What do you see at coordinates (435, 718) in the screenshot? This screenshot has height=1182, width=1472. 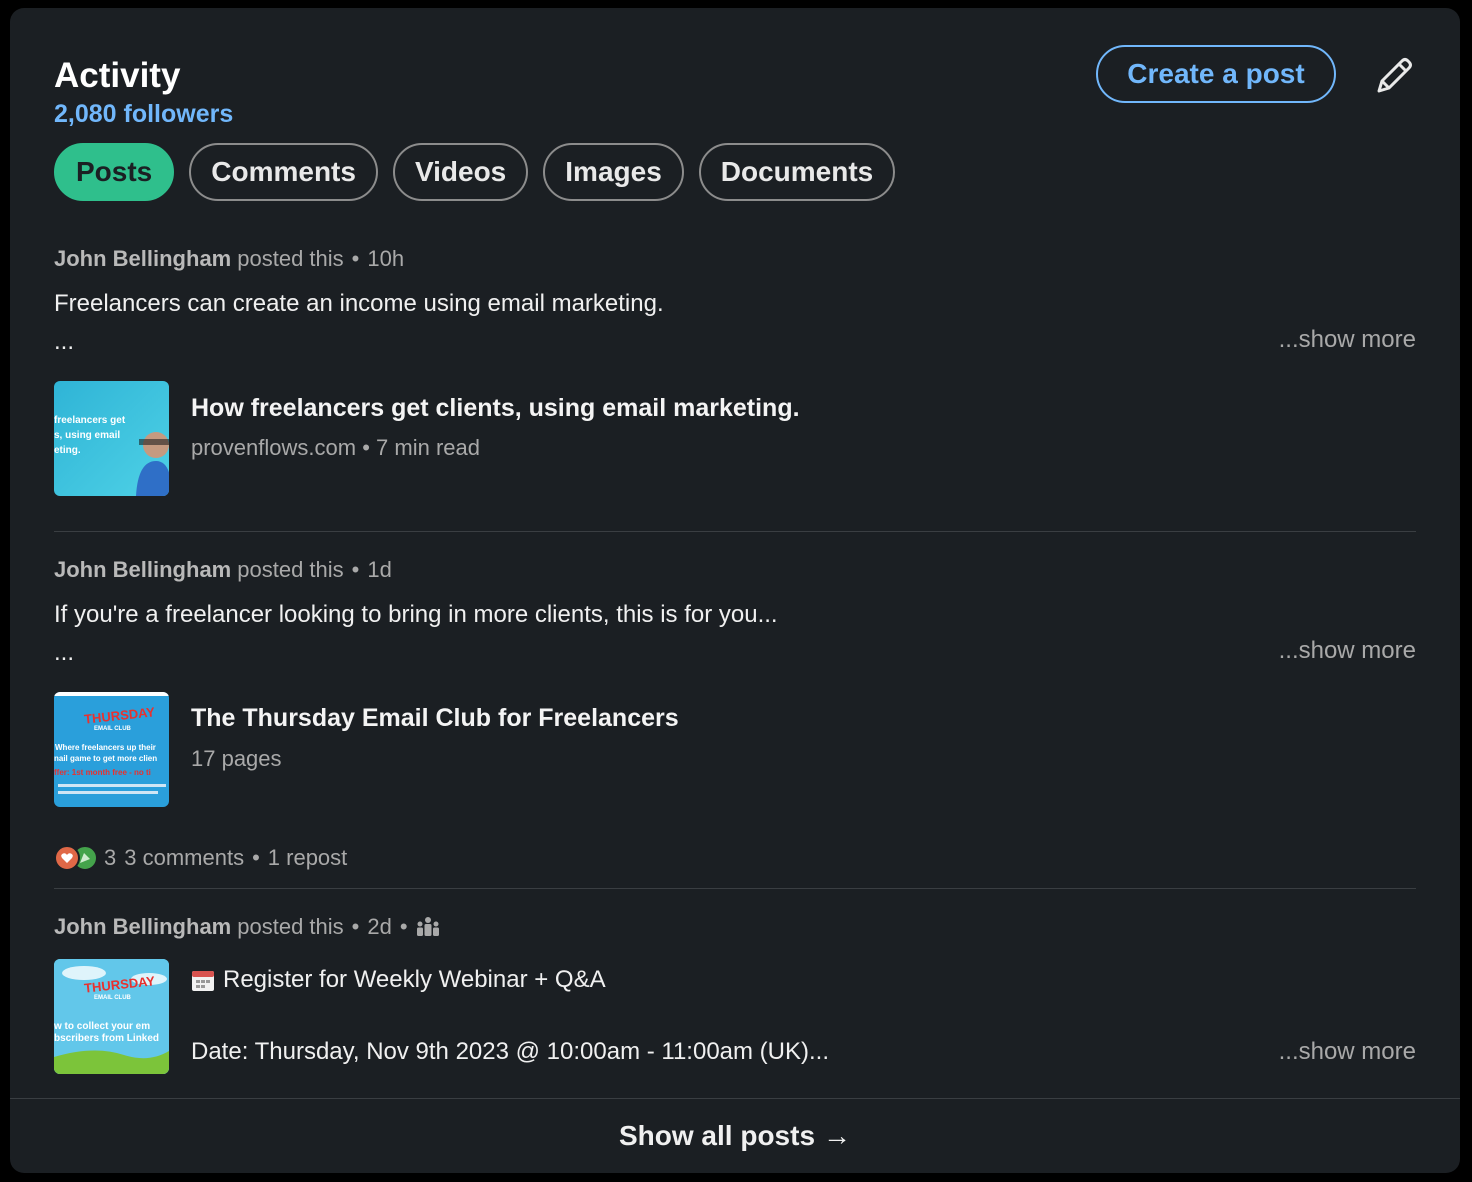 I see `document-title: The Thursday Email Club for Freelancers` at bounding box center [435, 718].